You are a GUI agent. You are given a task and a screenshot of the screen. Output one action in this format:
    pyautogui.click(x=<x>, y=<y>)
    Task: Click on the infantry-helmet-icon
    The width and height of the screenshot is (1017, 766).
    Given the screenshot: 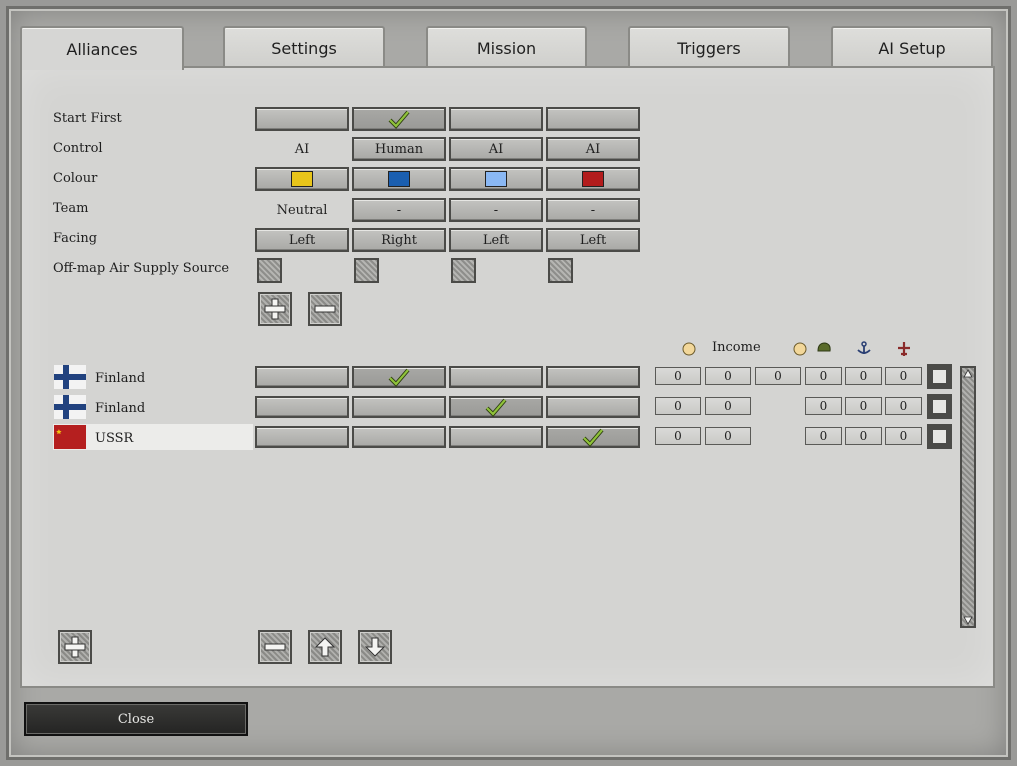 What is the action you would take?
    pyautogui.click(x=824, y=347)
    